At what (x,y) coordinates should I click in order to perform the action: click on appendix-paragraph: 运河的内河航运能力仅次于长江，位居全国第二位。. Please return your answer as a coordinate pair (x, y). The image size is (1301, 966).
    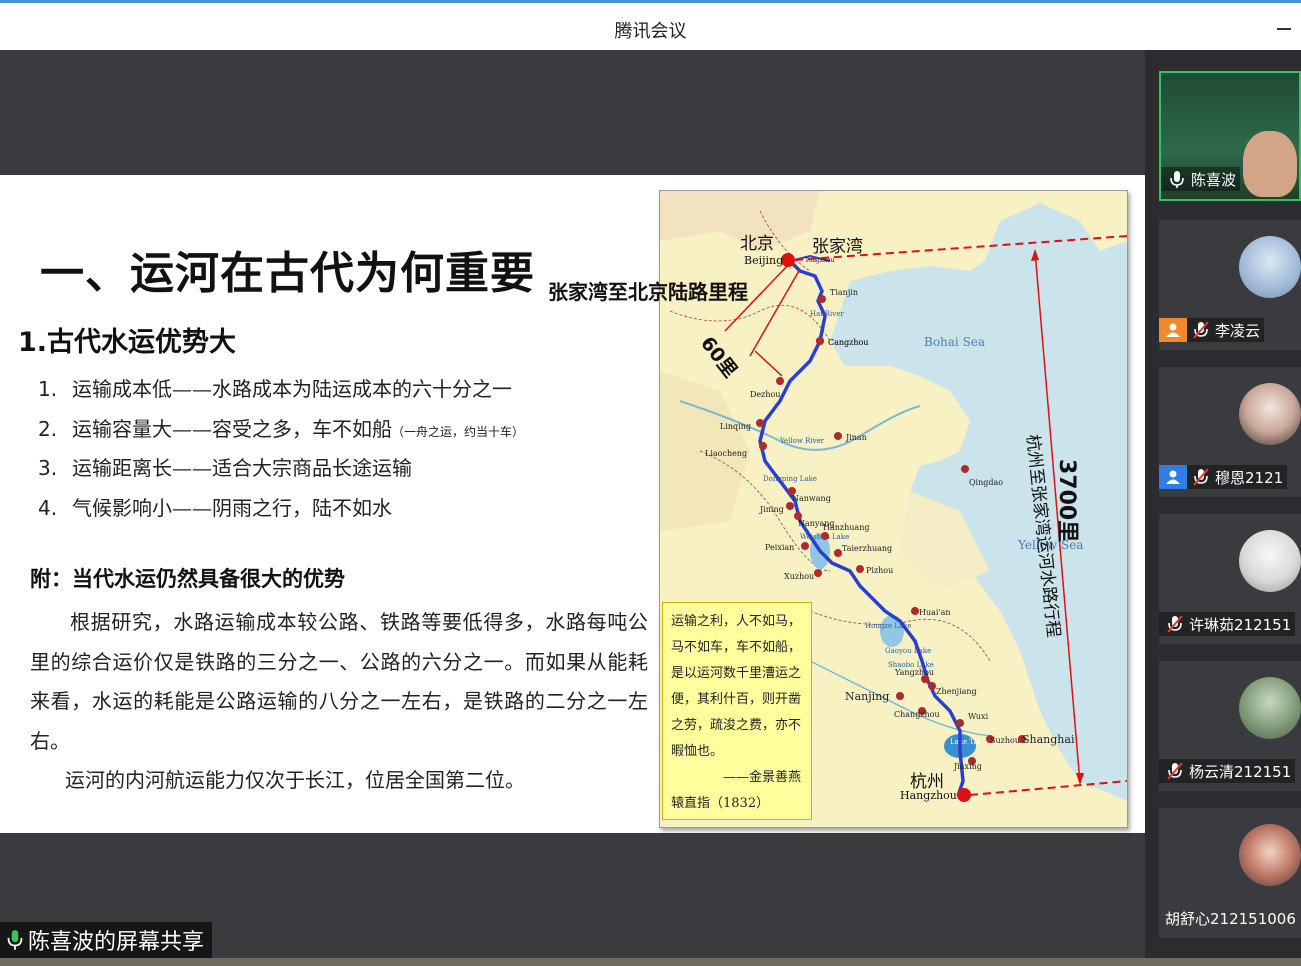
    Looking at the image, I should click on (295, 780).